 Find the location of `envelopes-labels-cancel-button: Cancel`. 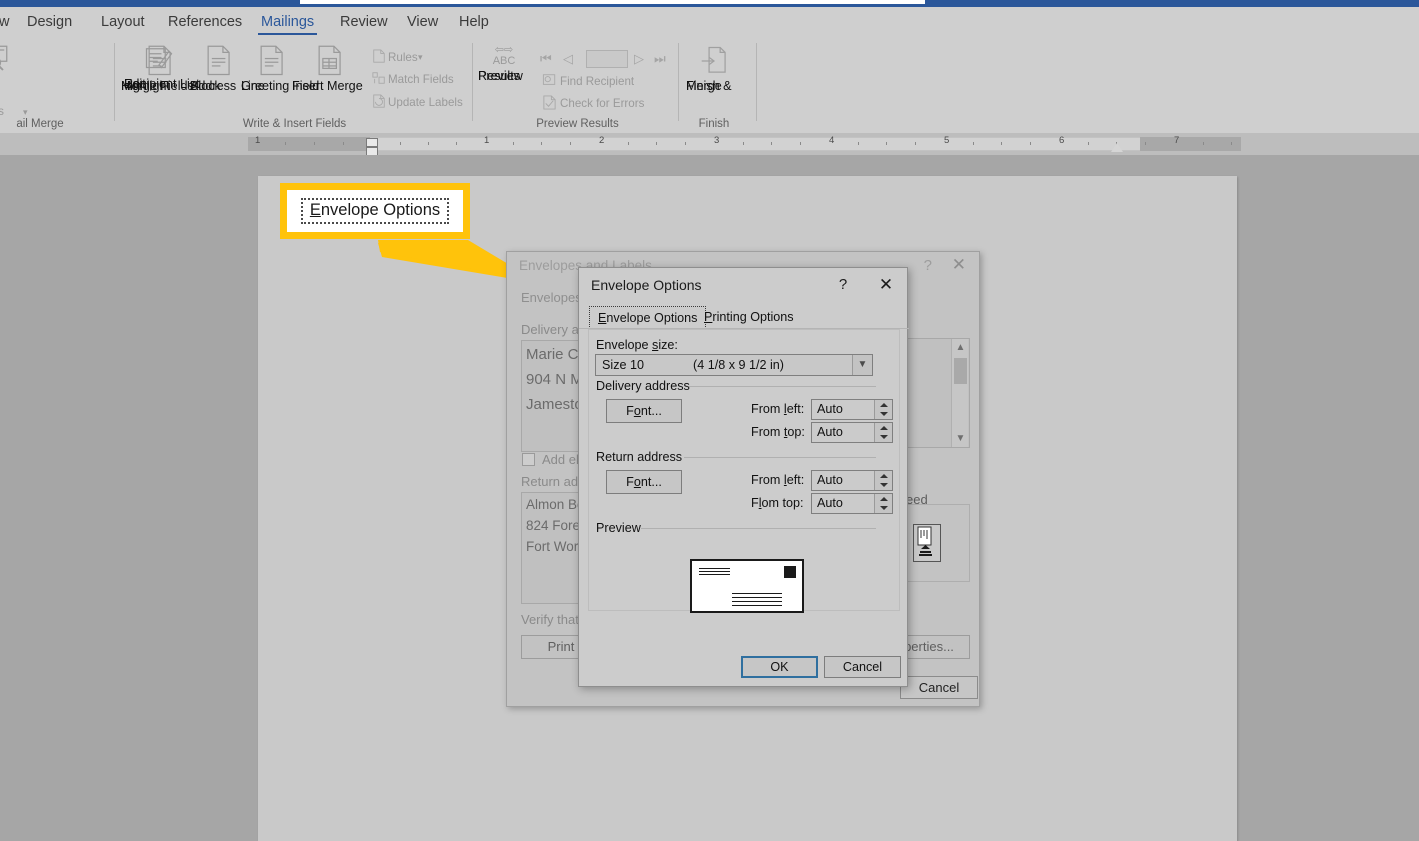

envelopes-labels-cancel-button: Cancel is located at coordinates (939, 687).